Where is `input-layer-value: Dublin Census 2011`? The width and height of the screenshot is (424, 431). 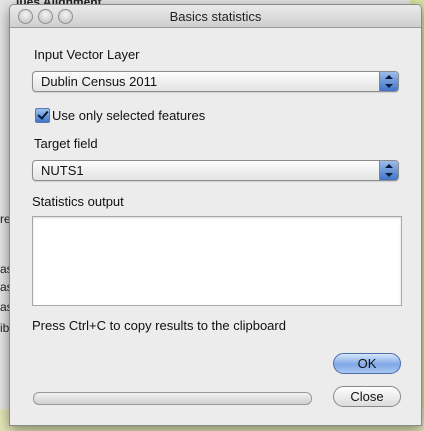 input-layer-value: Dublin Census 2011 is located at coordinates (99, 81).